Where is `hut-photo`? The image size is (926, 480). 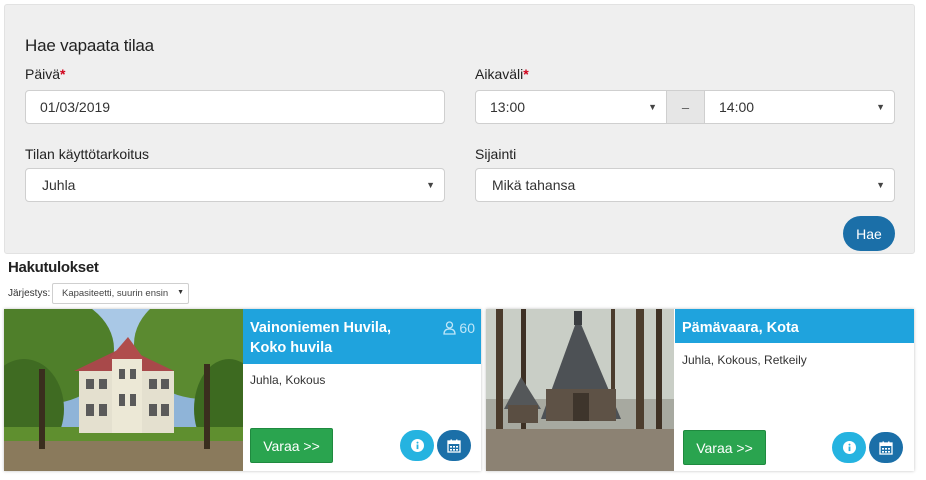 hut-photo is located at coordinates (580, 390).